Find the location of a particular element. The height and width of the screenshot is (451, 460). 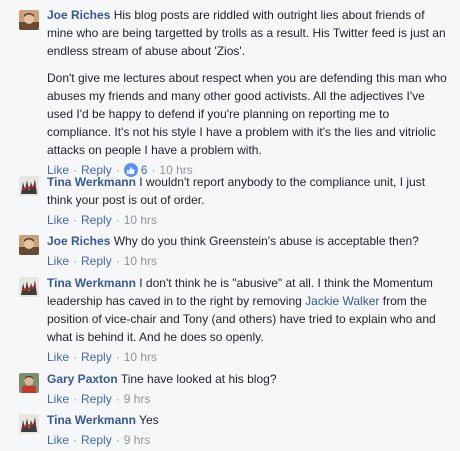

comment-body: Tina Werkmann Yes Like · Reply · 9 hrs is located at coordinates (249, 430).